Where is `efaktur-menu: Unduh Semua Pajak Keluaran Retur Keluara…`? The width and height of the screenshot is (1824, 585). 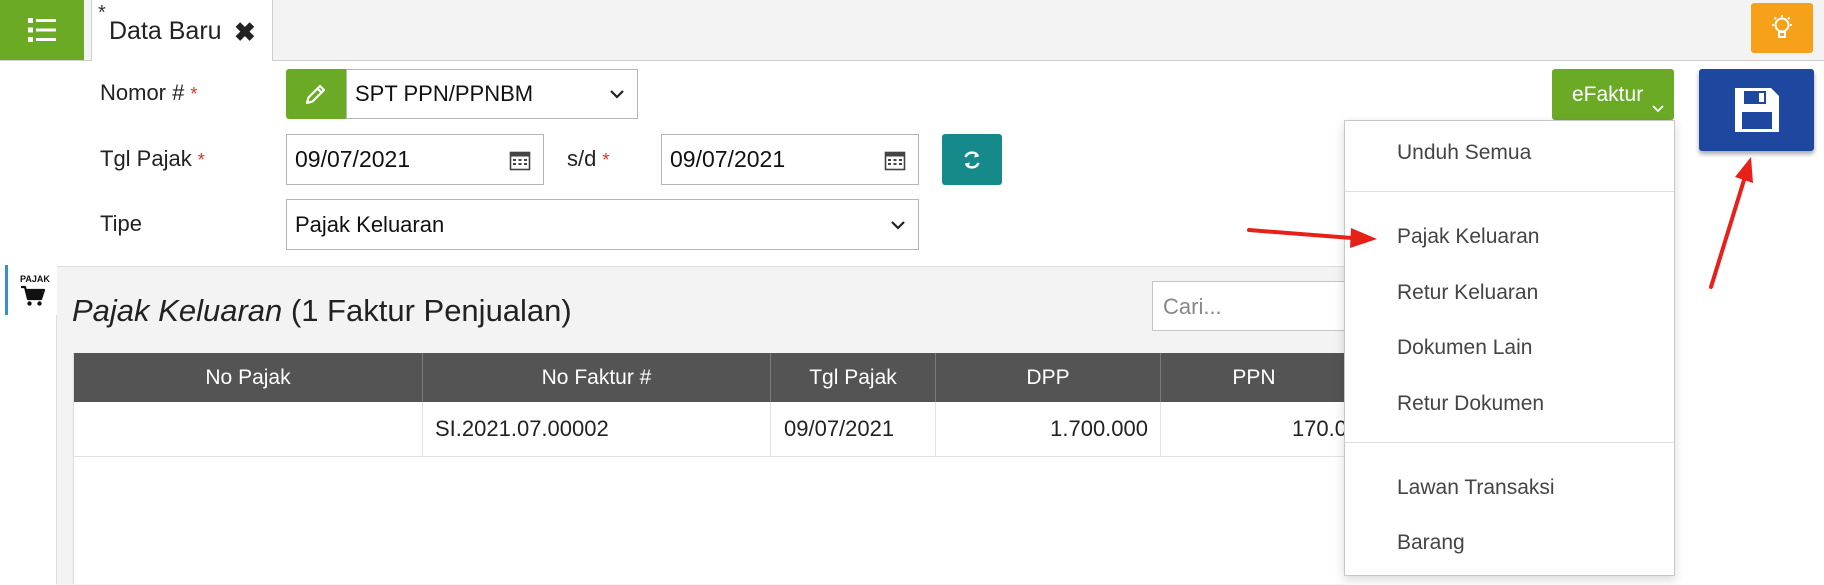 efaktur-menu: Unduh Semua Pajak Keluaran Retur Keluara… is located at coordinates (1509, 348).